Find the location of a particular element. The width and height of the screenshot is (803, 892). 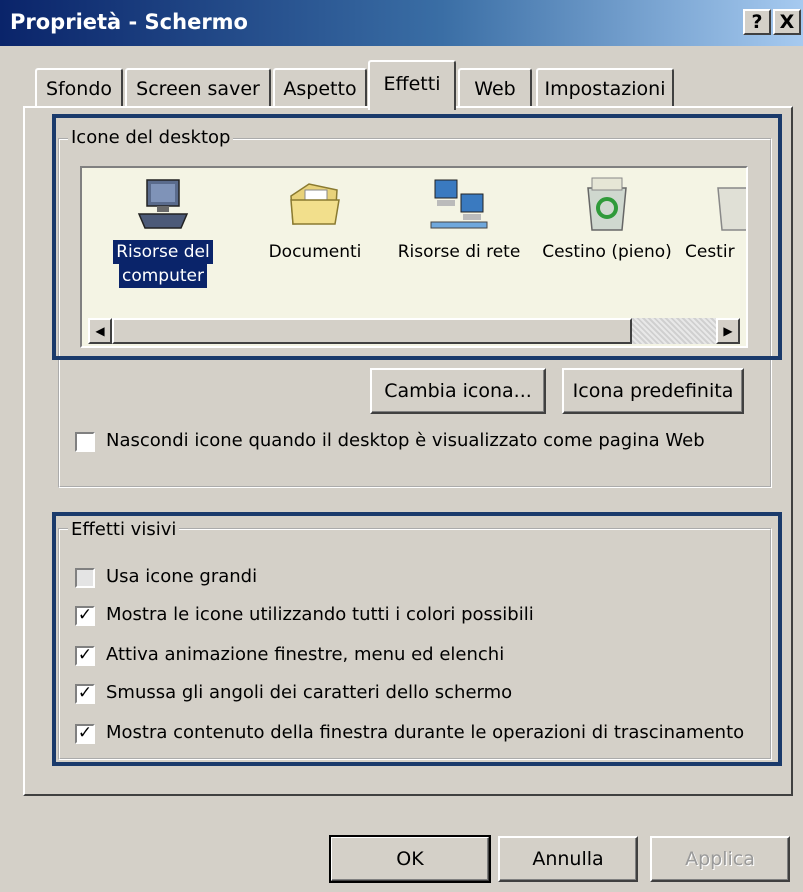

use-large-icons-checkbox is located at coordinates (85, 578).